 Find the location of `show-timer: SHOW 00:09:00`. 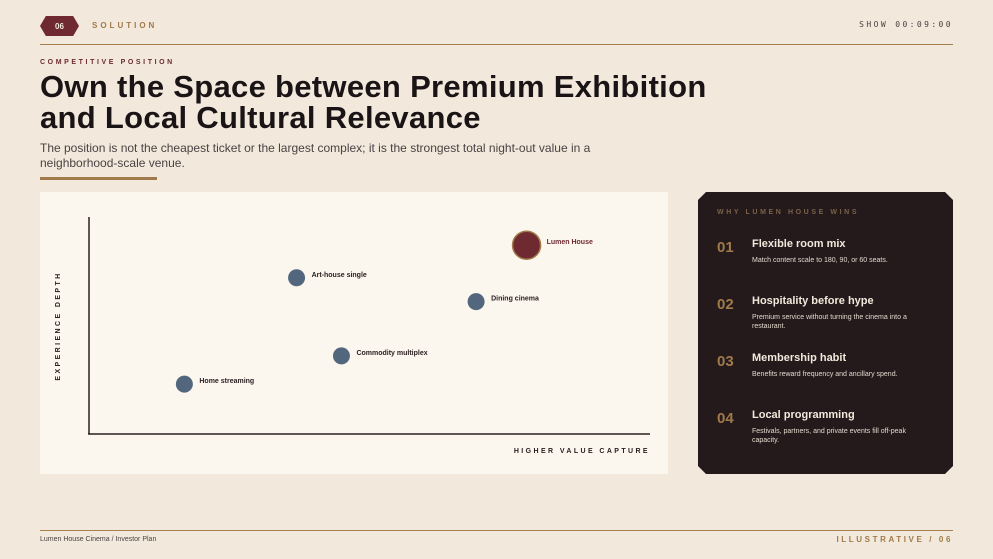

show-timer: SHOW 00:09:00 is located at coordinates (906, 24).